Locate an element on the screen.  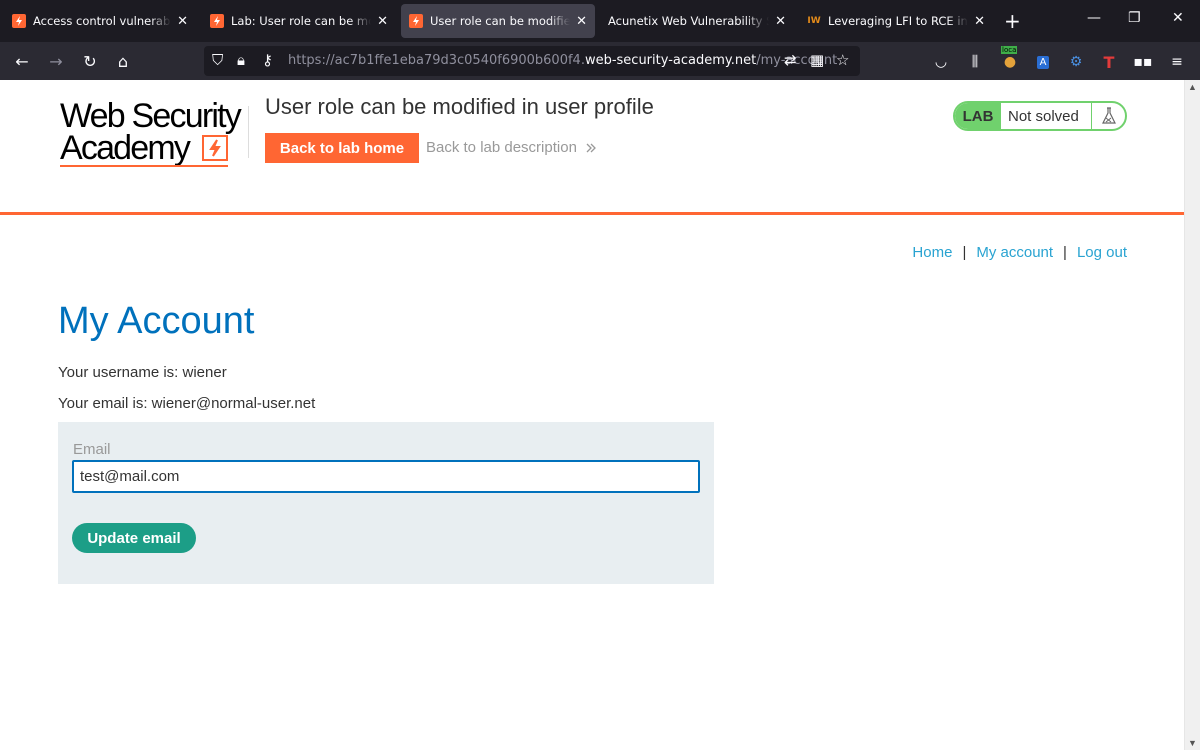
update-email-button: Update email is located at coordinates (134, 538).